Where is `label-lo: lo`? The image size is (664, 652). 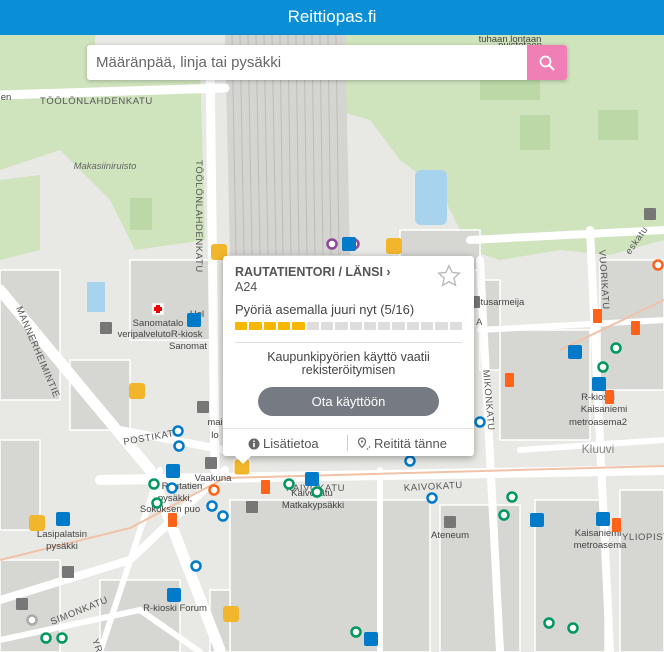 label-lo: lo is located at coordinates (214, 435).